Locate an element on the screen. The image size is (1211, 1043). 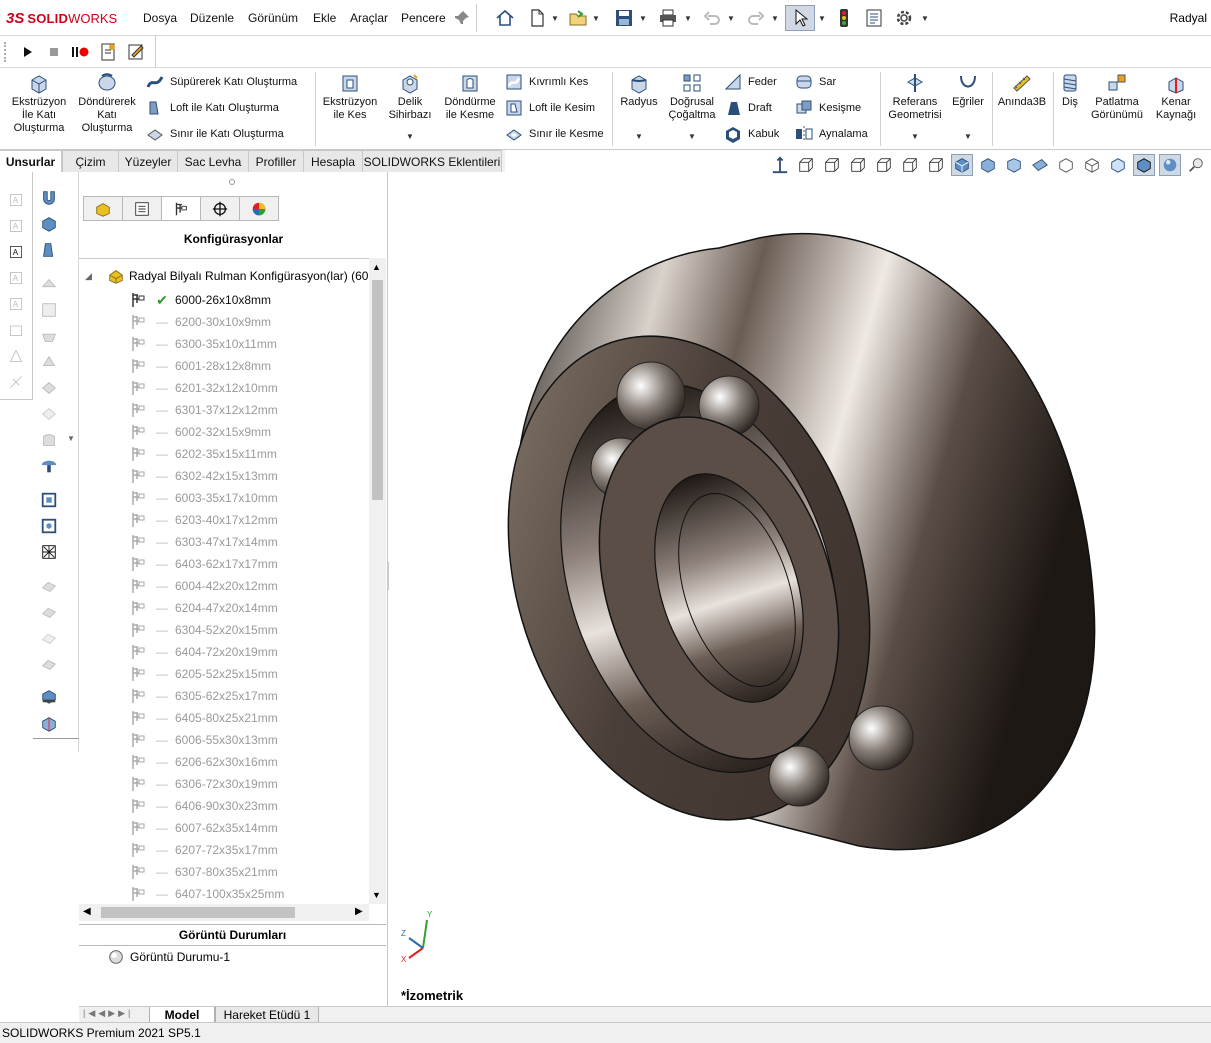
normal-to-icon is located at coordinates (1040, 165).